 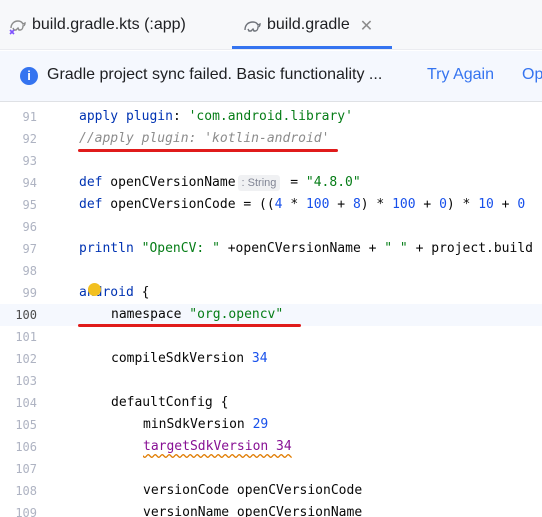 What do you see at coordinates (26, 381) in the screenshot?
I see `line-number: 103` at bounding box center [26, 381].